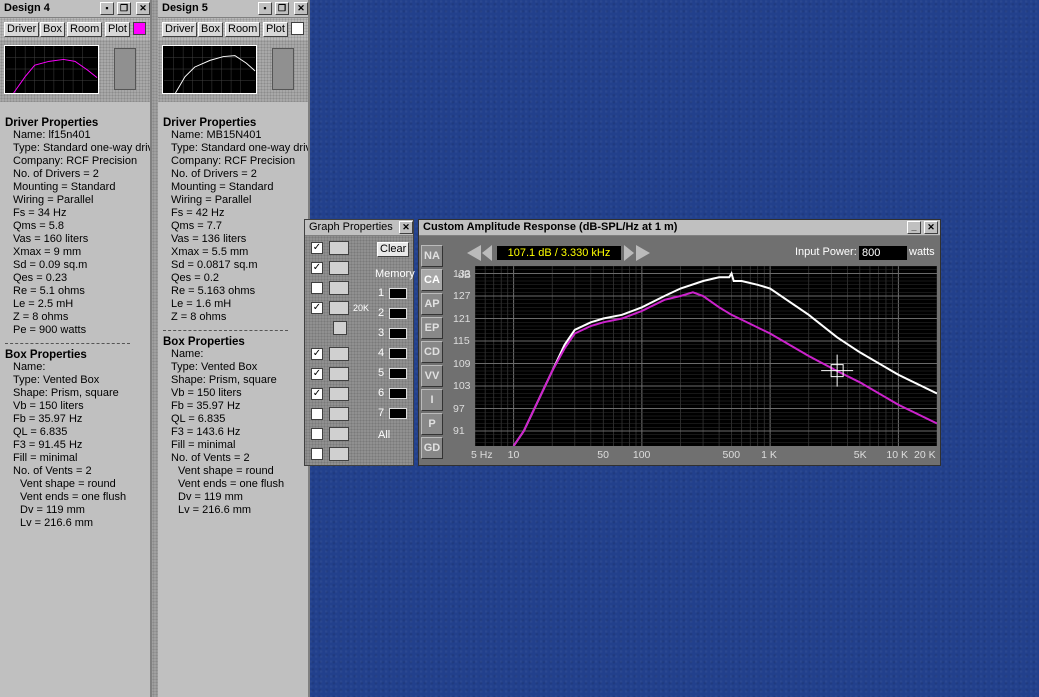 This screenshot has width=1039, height=697. Describe the element at coordinates (459, 431) in the screenshot. I see `y-tick-label: 91` at that location.